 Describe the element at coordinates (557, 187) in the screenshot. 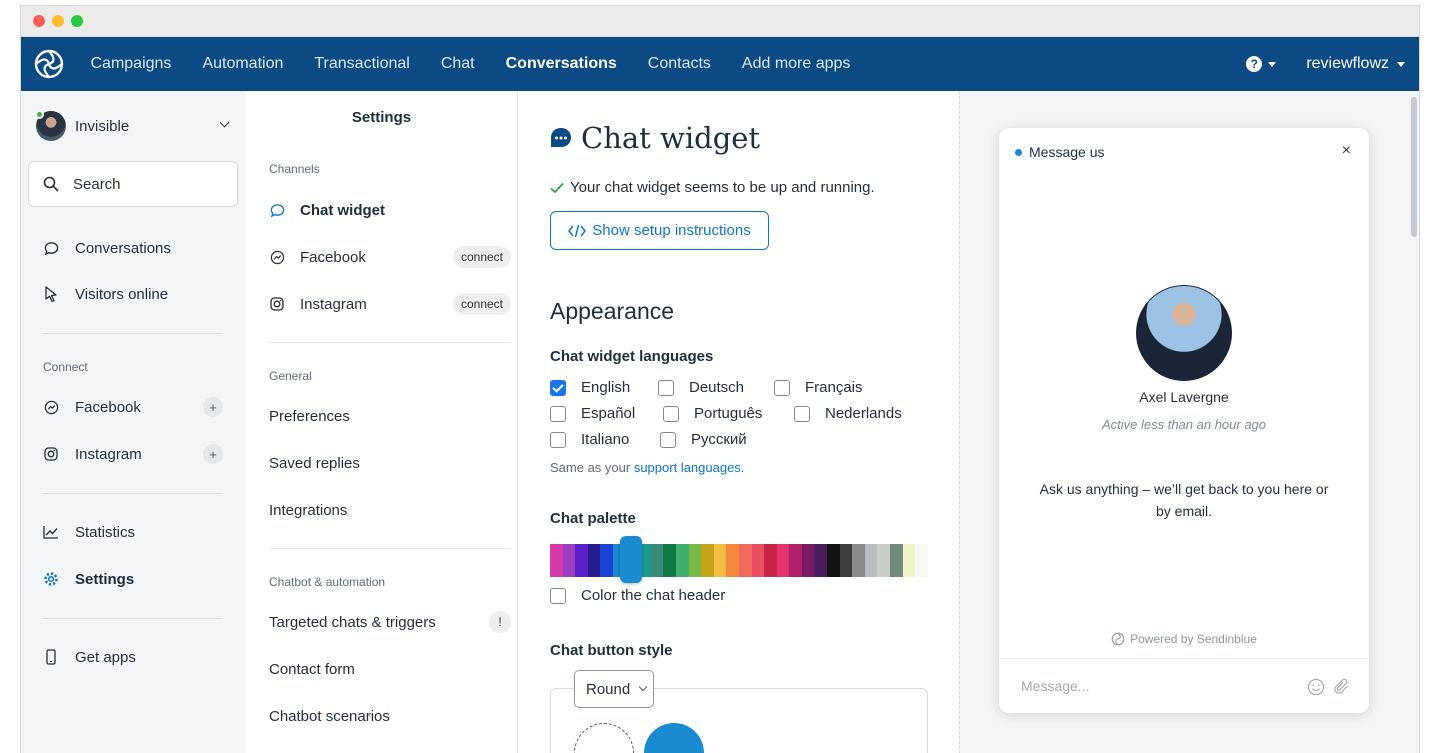

I see `check-icon` at that location.